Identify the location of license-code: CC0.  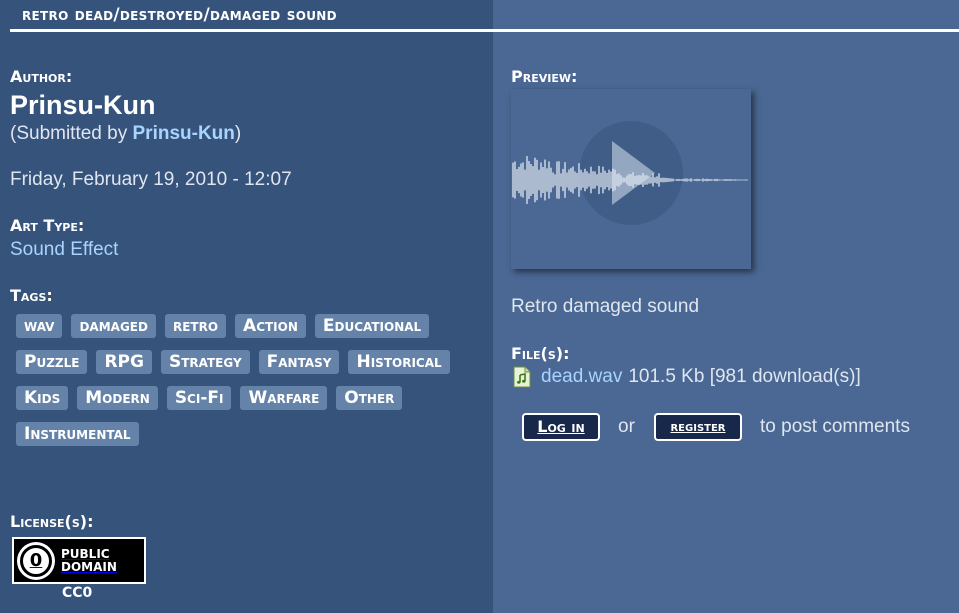
(77, 593).